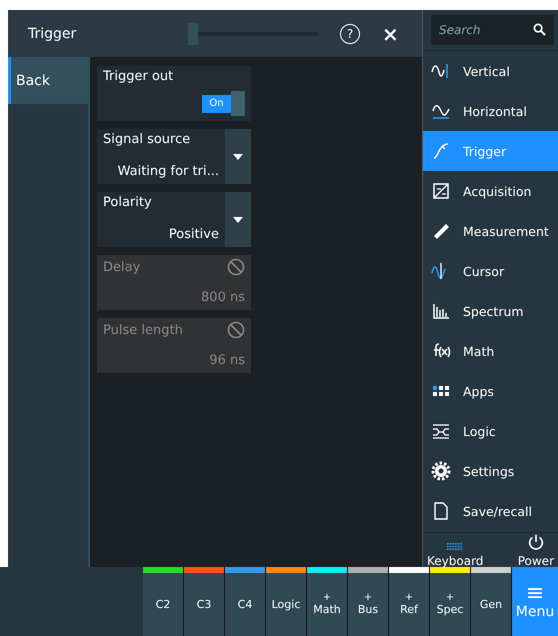 The image size is (558, 636). I want to click on keyboard-button: Keyboard, so click(455, 551).